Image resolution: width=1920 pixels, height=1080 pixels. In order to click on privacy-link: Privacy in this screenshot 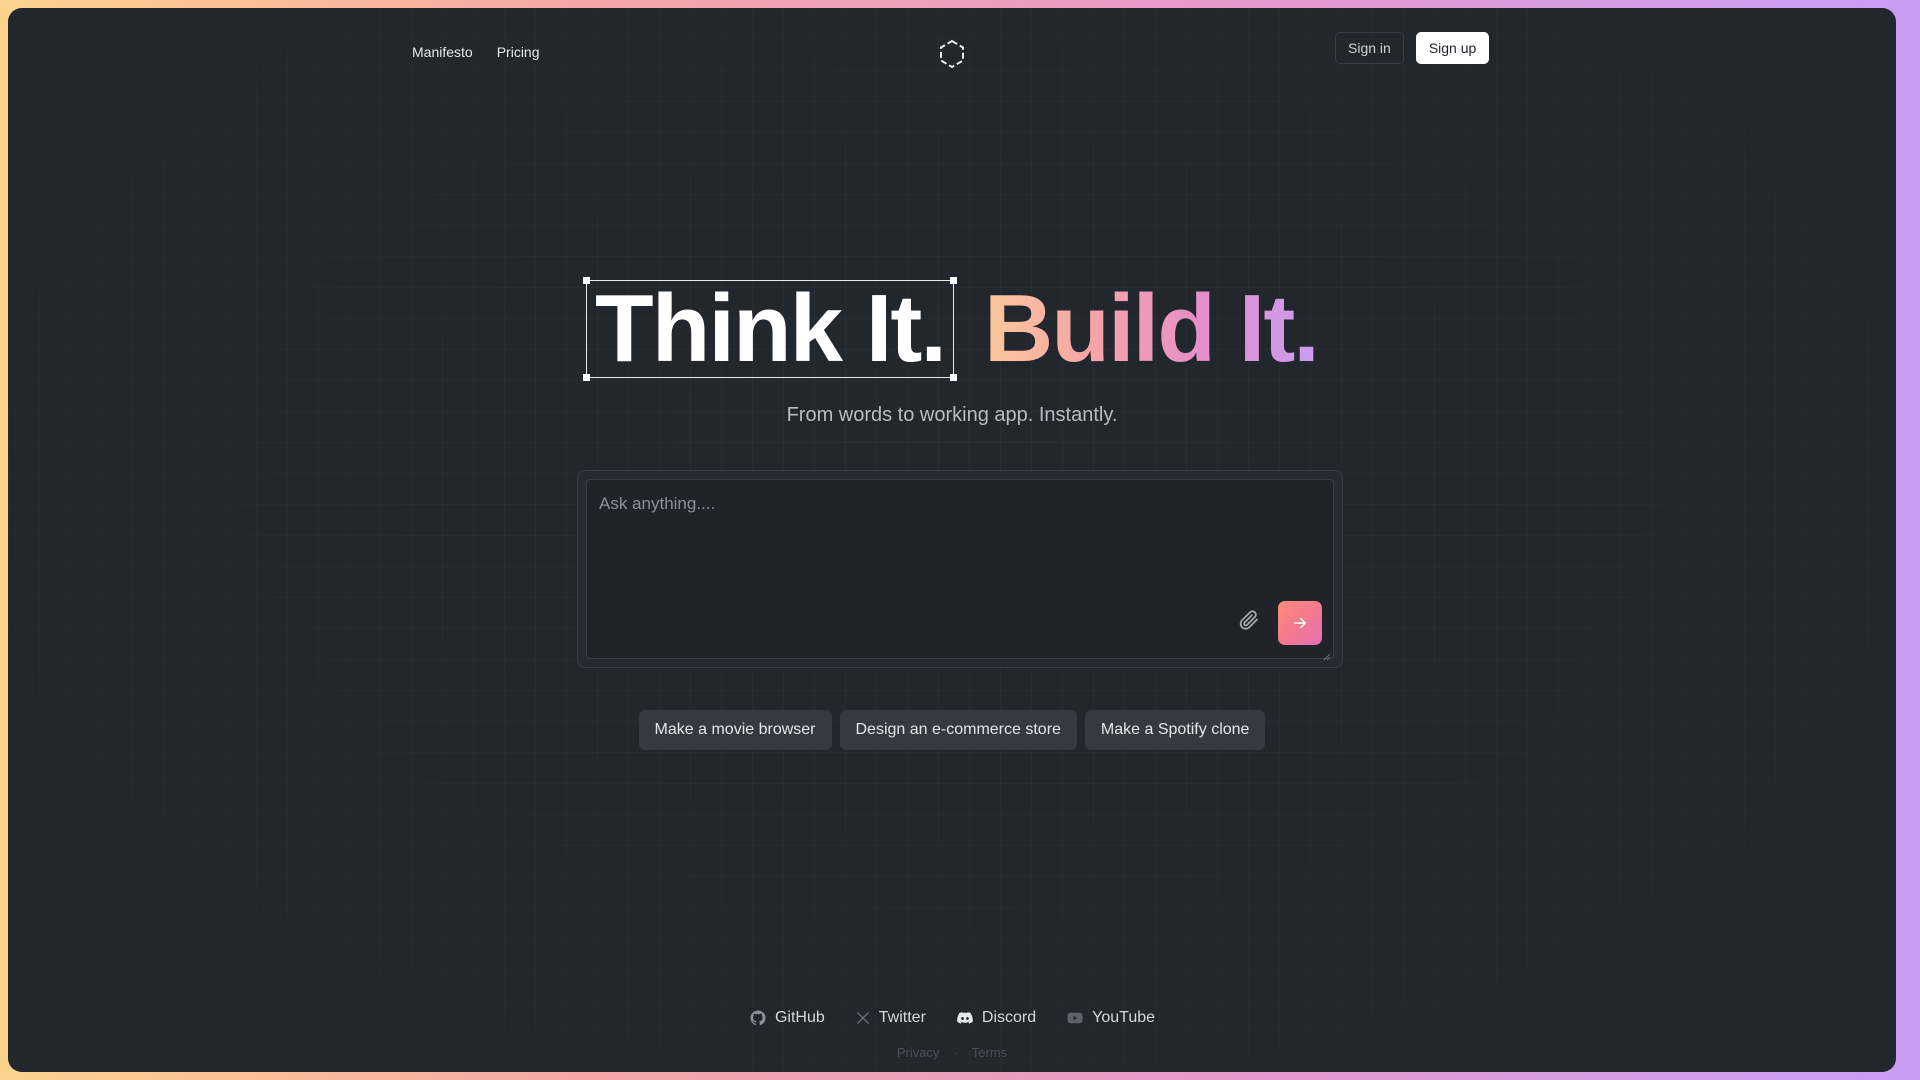, I will do `click(918, 1052)`.